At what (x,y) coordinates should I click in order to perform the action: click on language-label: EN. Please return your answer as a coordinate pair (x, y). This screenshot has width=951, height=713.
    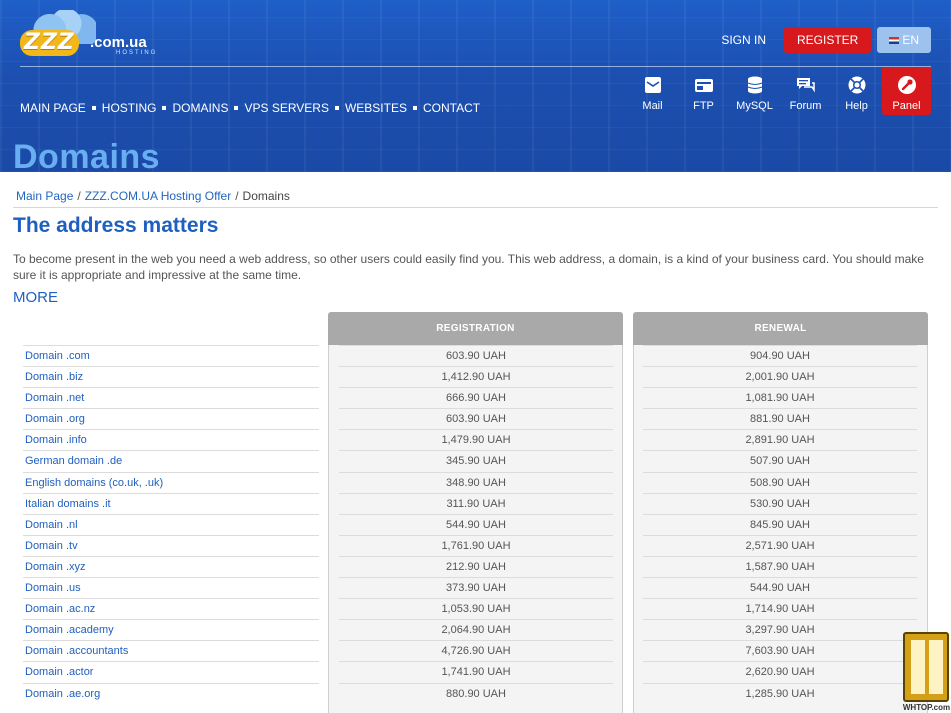
    Looking at the image, I should click on (910, 40).